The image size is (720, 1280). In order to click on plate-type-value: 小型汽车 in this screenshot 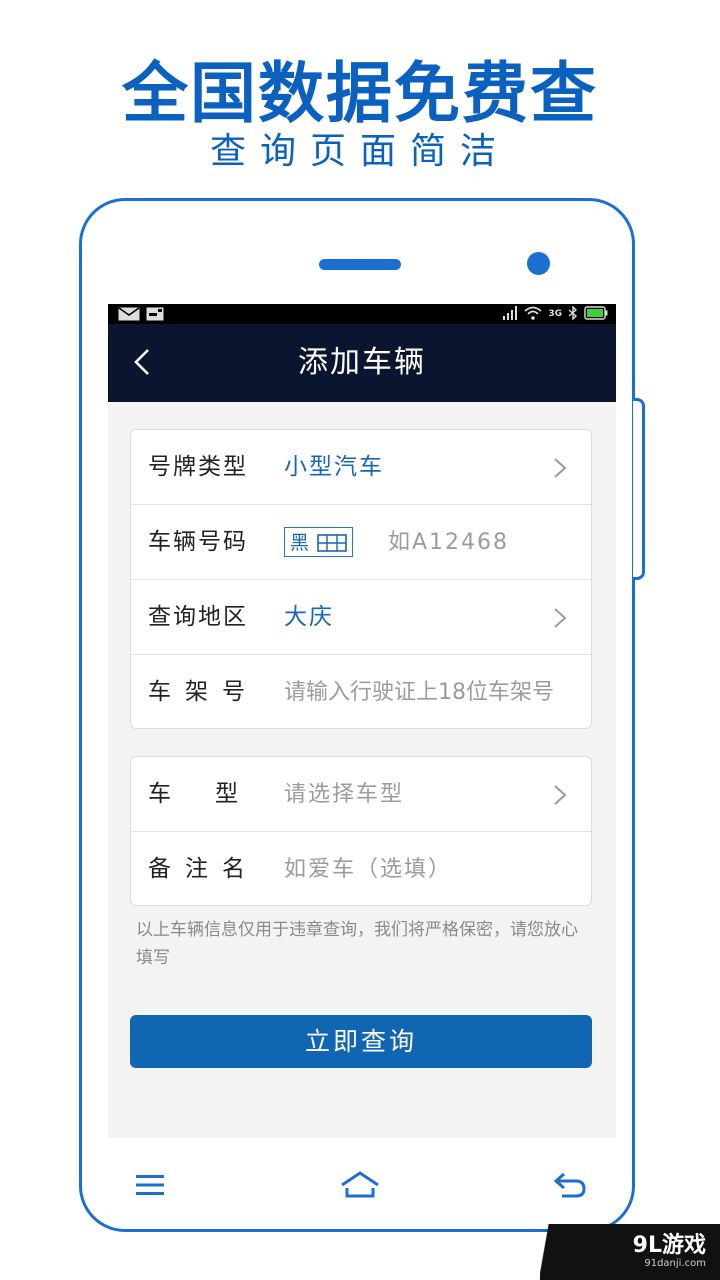, I will do `click(334, 467)`.